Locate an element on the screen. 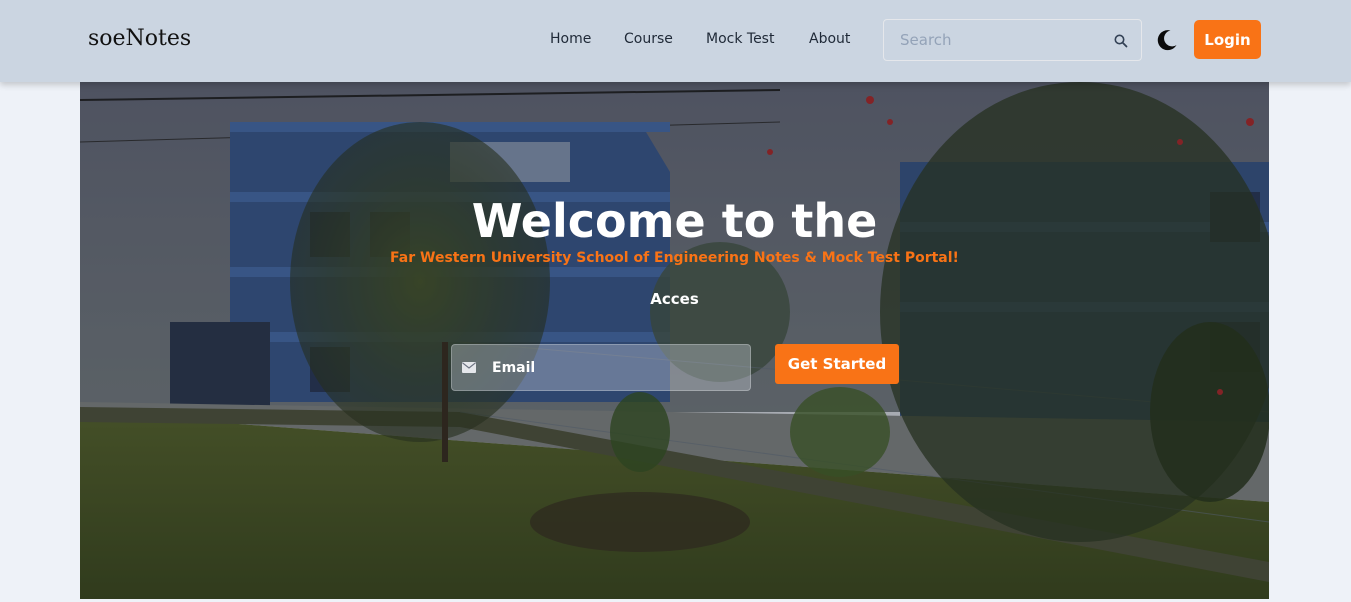 Image resolution: width=1351 pixels, height=602 pixels. search-box is located at coordinates (1012, 40).